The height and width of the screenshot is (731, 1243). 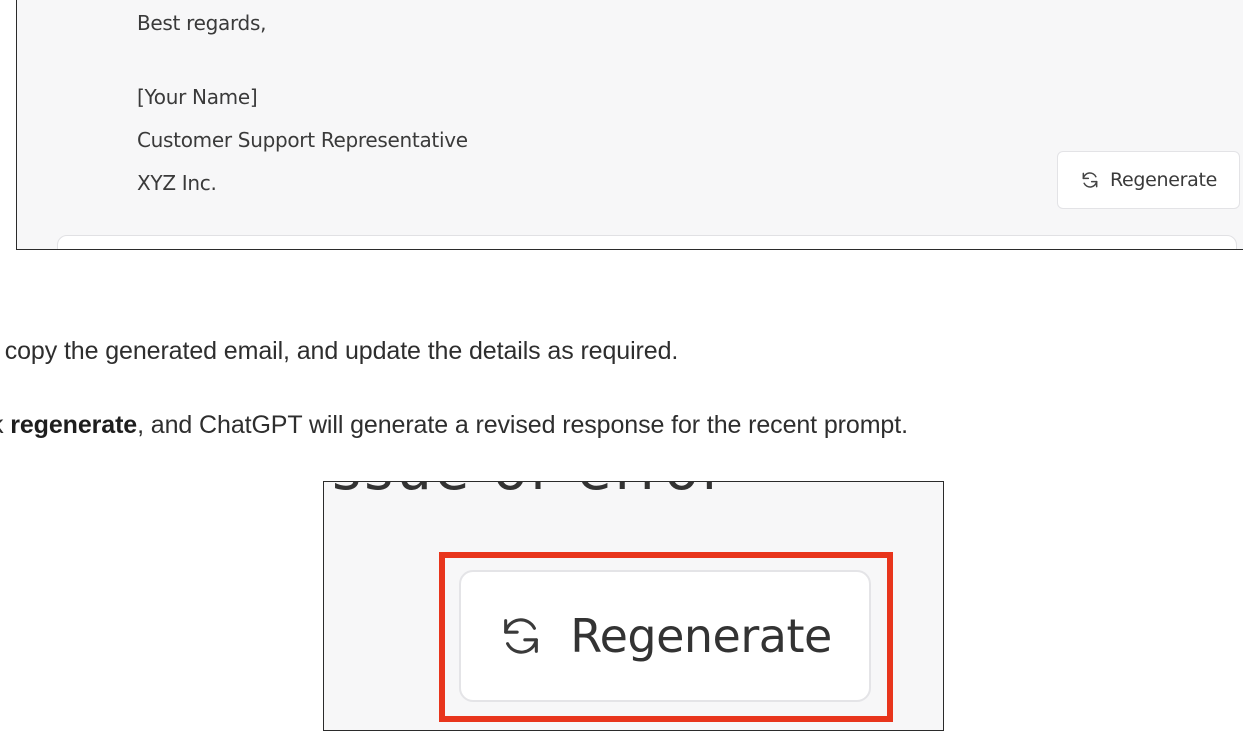 What do you see at coordinates (74, 425) in the screenshot?
I see `instruction-line-2-bold: regenerate` at bounding box center [74, 425].